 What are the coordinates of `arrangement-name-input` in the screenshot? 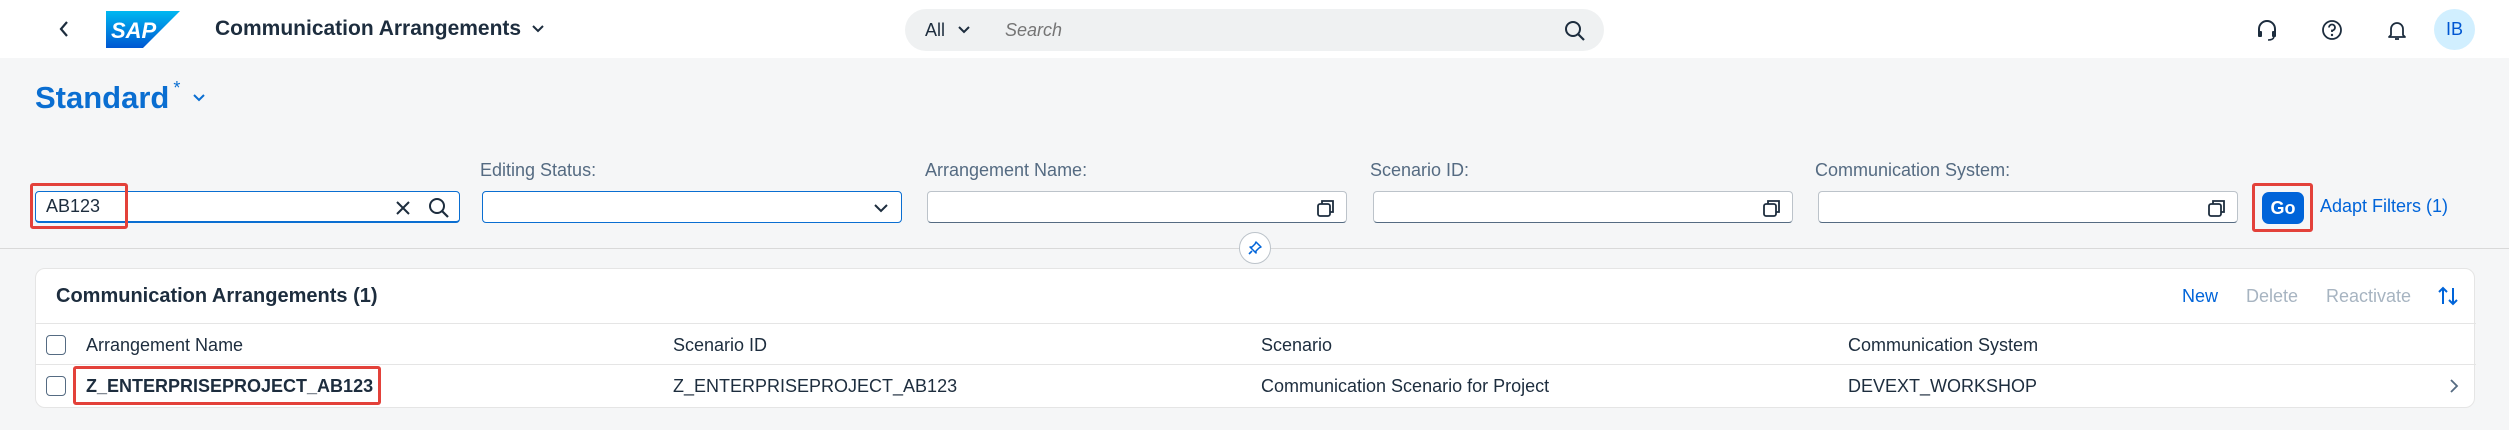 It's located at (1113, 207).